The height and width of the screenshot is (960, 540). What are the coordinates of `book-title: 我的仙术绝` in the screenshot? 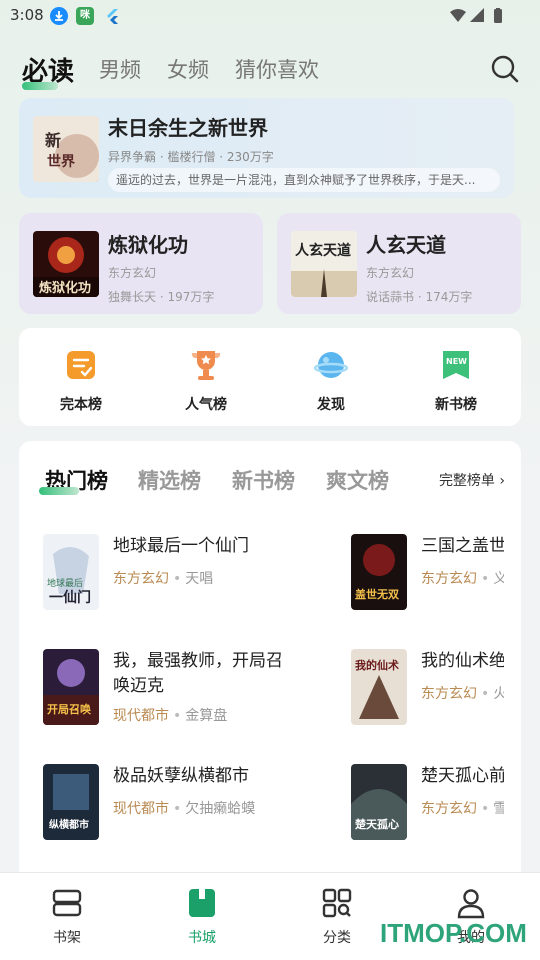 It's located at (462, 661).